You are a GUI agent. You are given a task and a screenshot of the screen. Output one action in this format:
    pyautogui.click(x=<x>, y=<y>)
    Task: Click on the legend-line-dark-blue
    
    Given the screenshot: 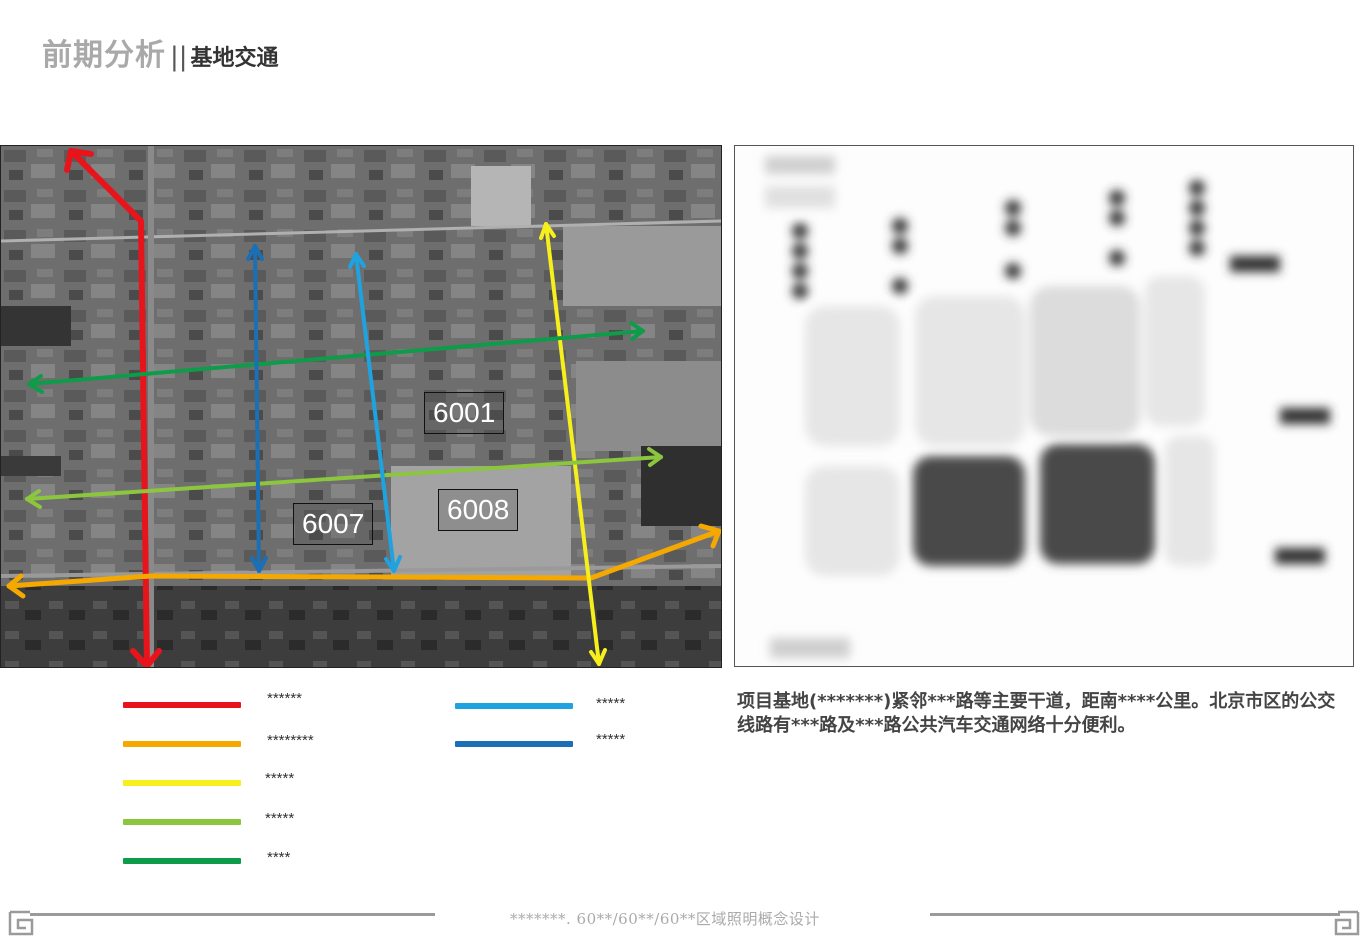 What is the action you would take?
    pyautogui.click(x=514, y=744)
    